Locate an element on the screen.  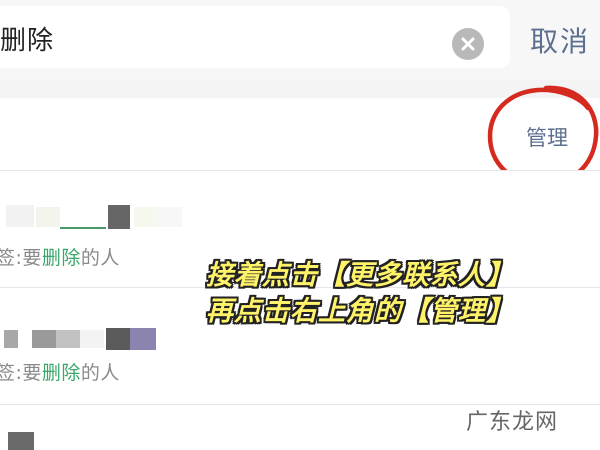
manage-button: 管理 is located at coordinates (547, 137).